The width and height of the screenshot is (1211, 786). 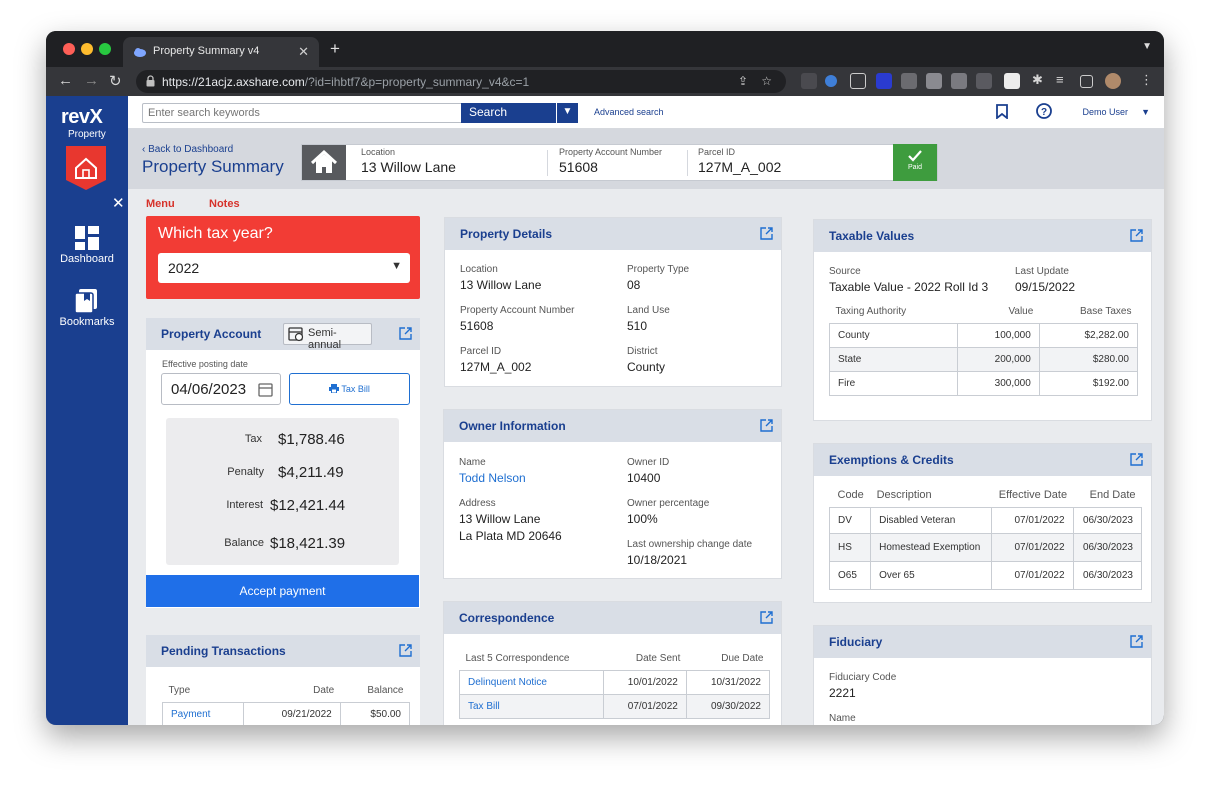 What do you see at coordinates (87, 308) in the screenshot?
I see `sidebar-item-bookmarks: Bookmarks` at bounding box center [87, 308].